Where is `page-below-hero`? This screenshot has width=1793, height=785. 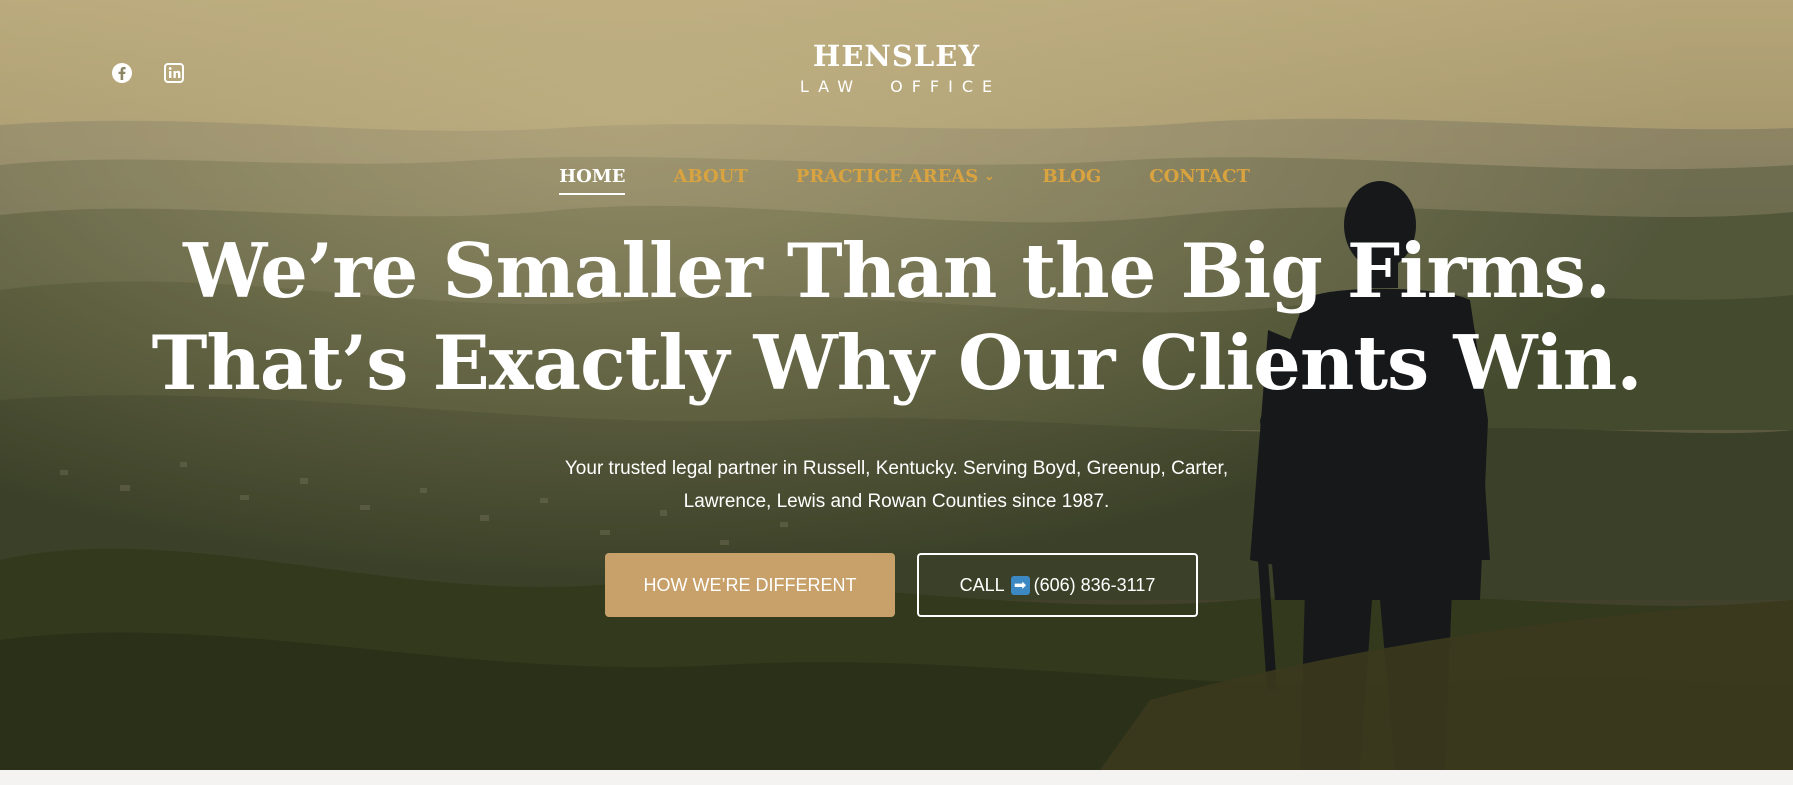 page-below-hero is located at coordinates (896, 777).